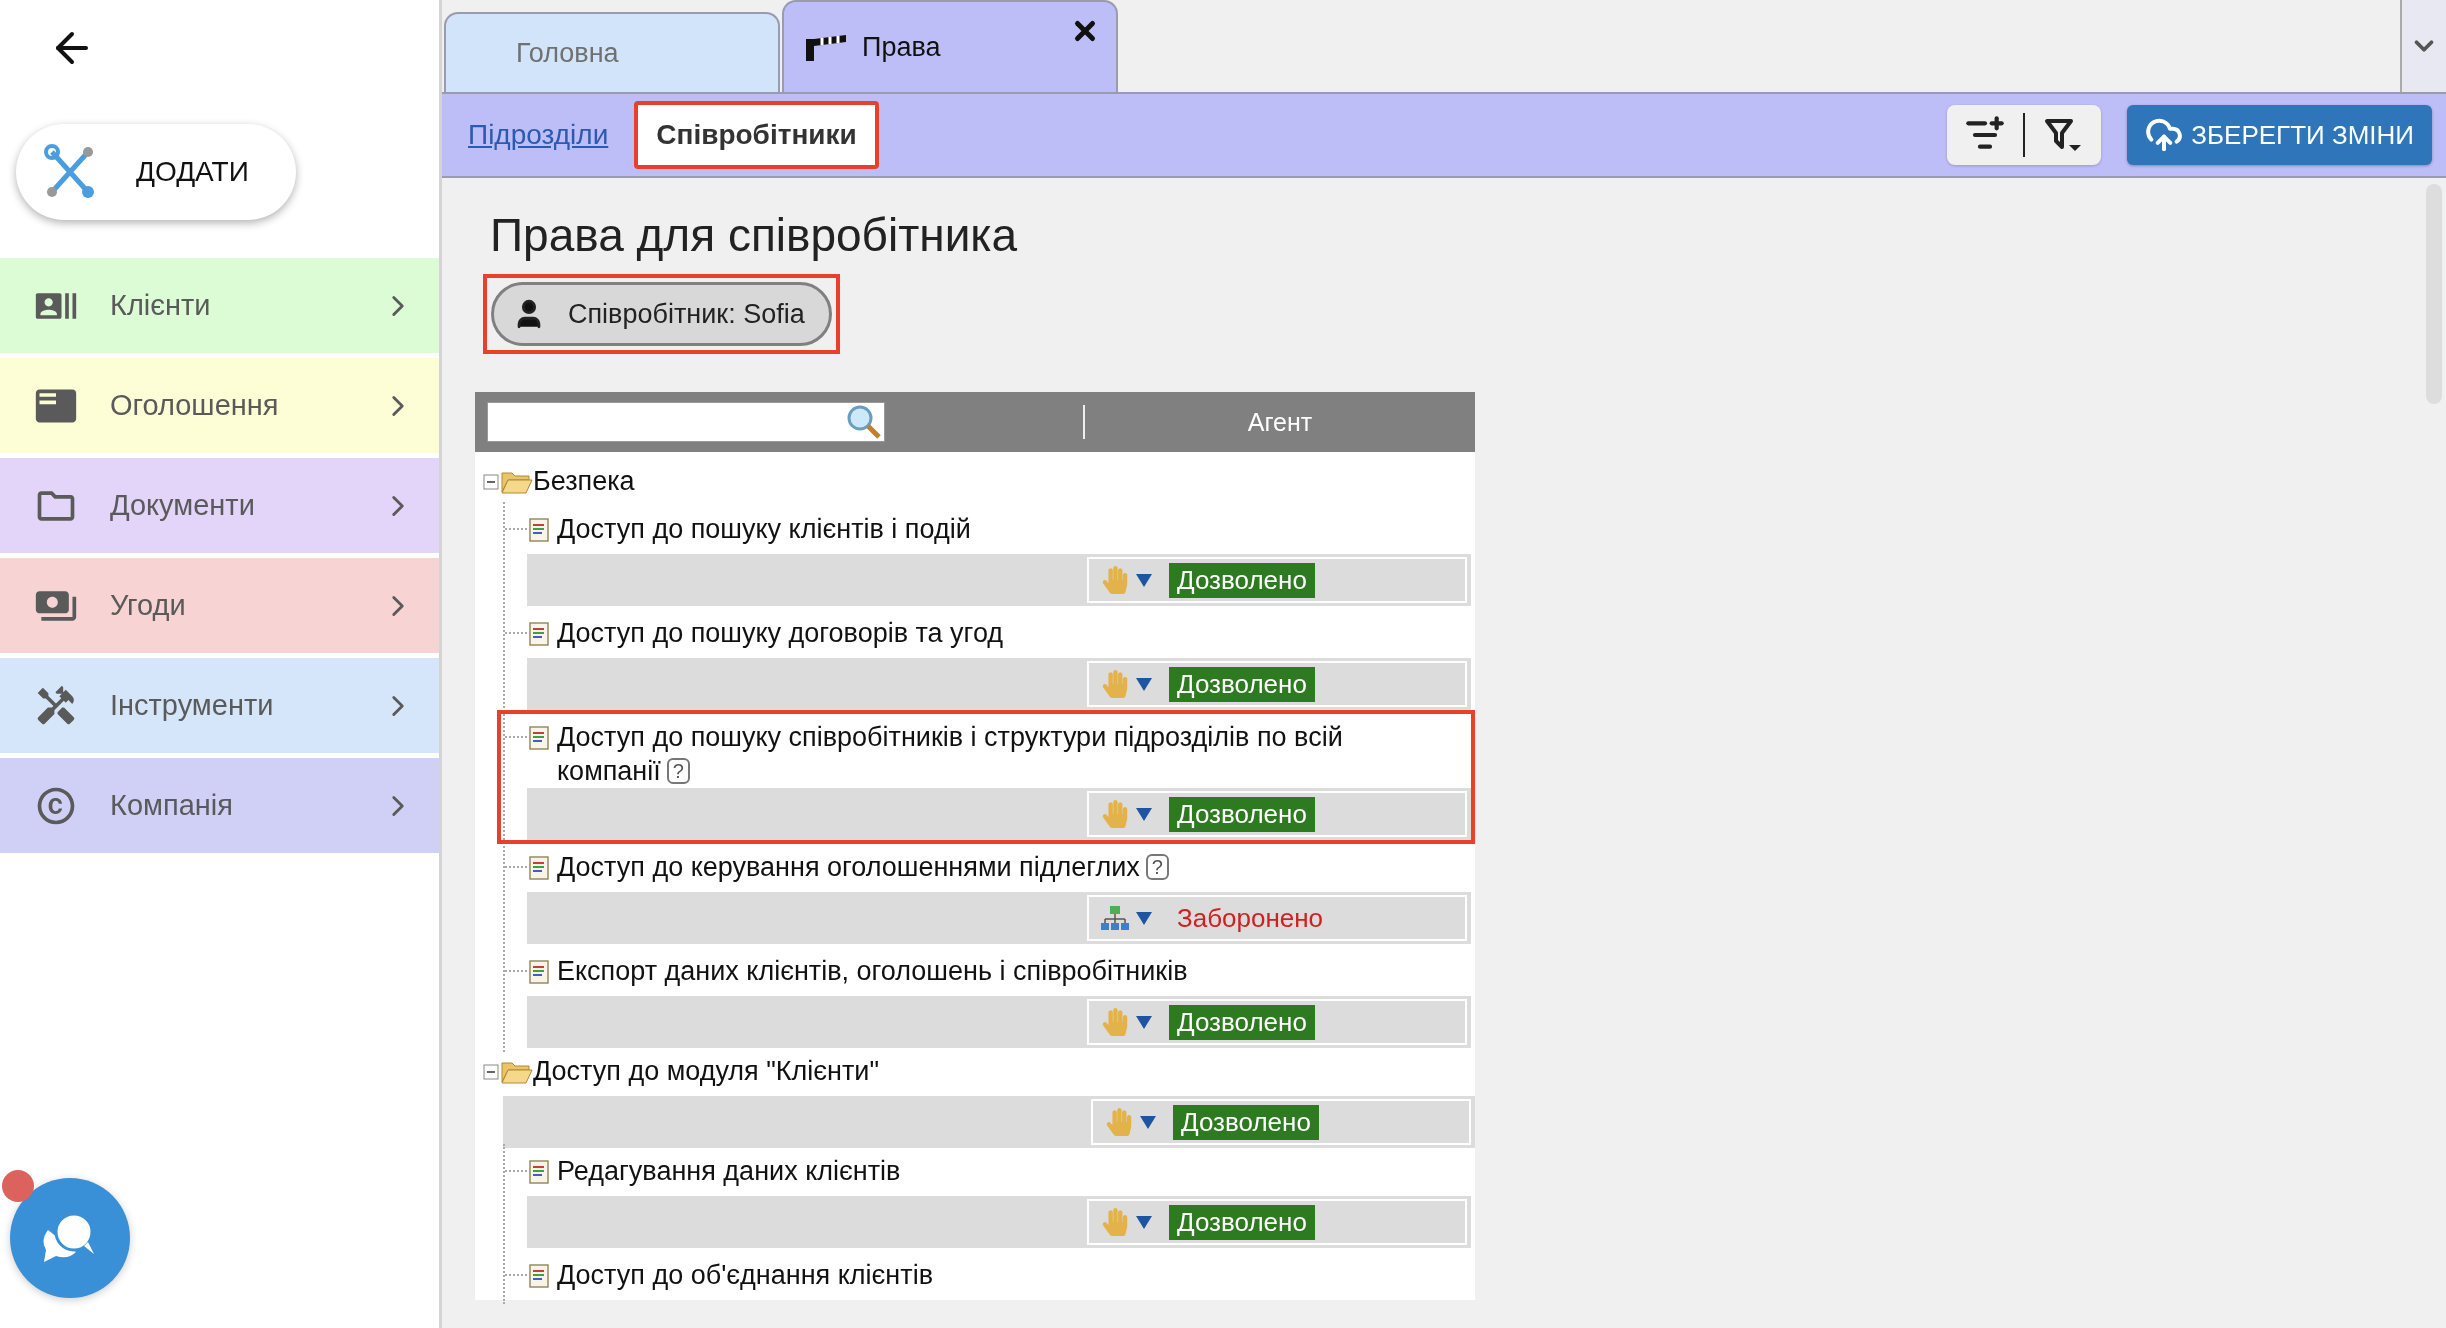 The width and height of the screenshot is (2446, 1328). What do you see at coordinates (2164, 135) in the screenshot?
I see `cloud-upload-icon` at bounding box center [2164, 135].